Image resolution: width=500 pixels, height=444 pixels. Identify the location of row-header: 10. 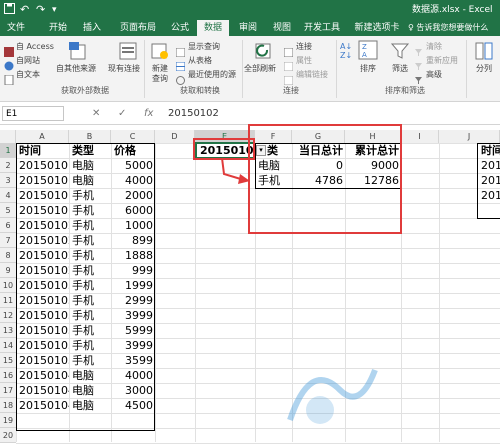
(8, 285).